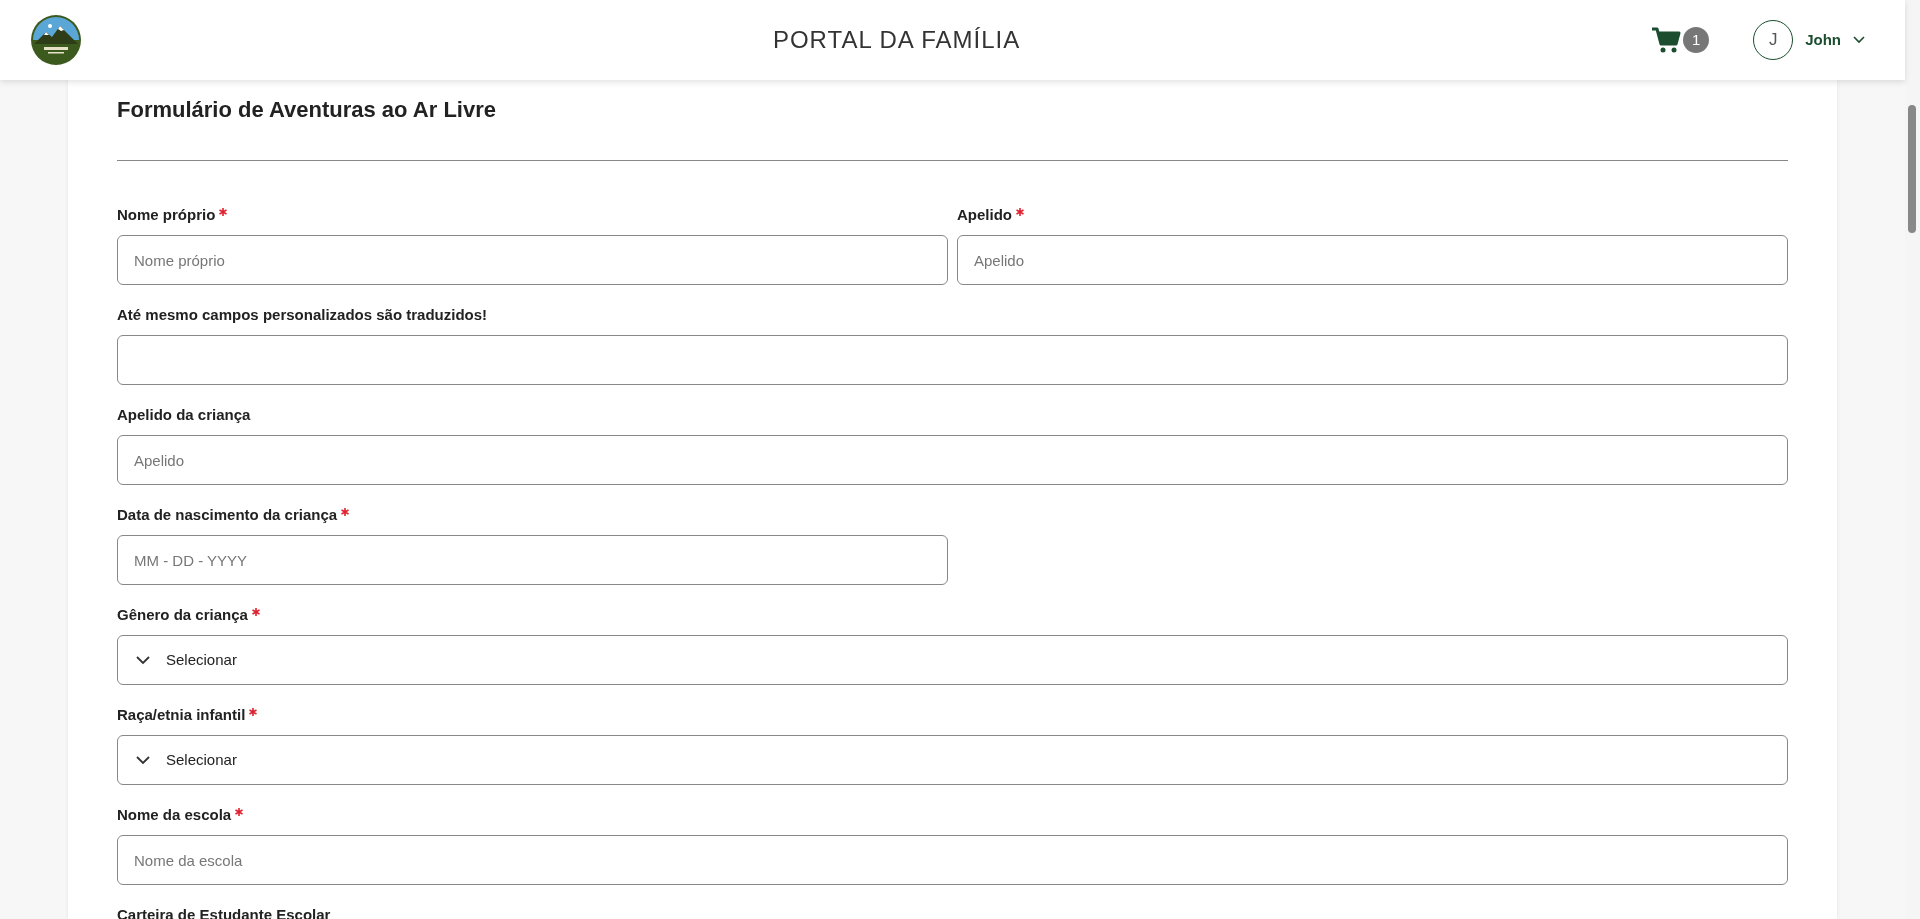  What do you see at coordinates (227, 514) in the screenshot?
I see `field-label: Data de nascimento da criança` at bounding box center [227, 514].